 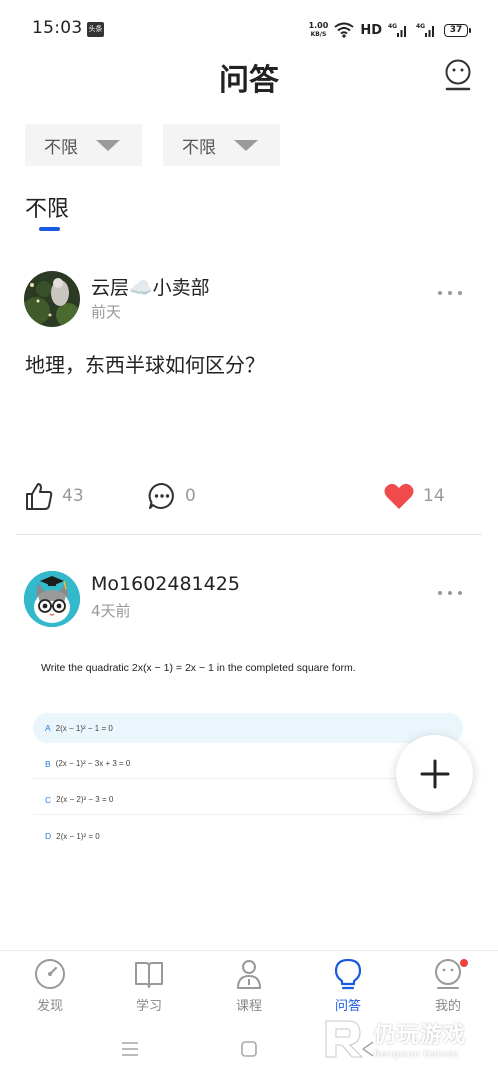 I want to click on signal-icon: 4G, so click(x=397, y=30).